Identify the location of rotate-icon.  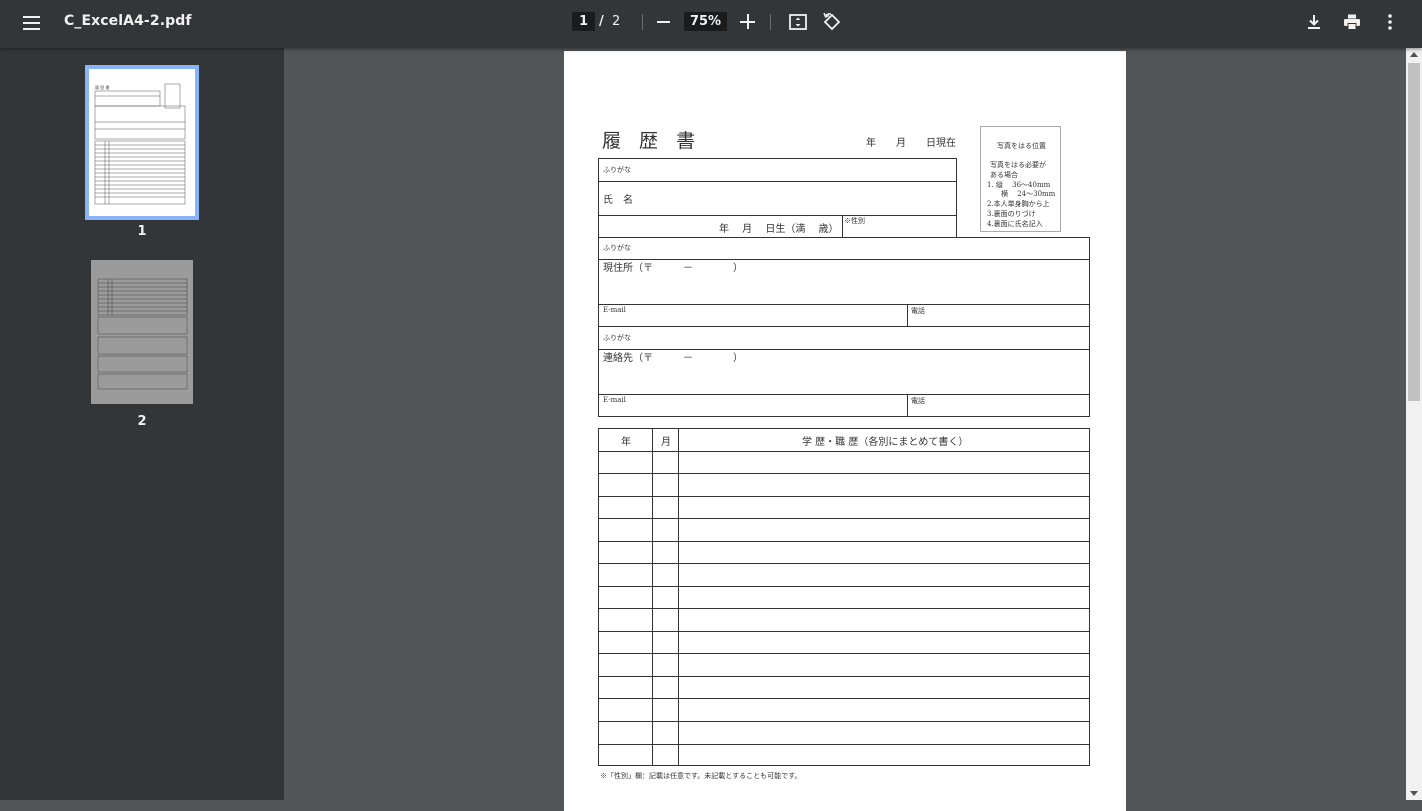
(832, 22).